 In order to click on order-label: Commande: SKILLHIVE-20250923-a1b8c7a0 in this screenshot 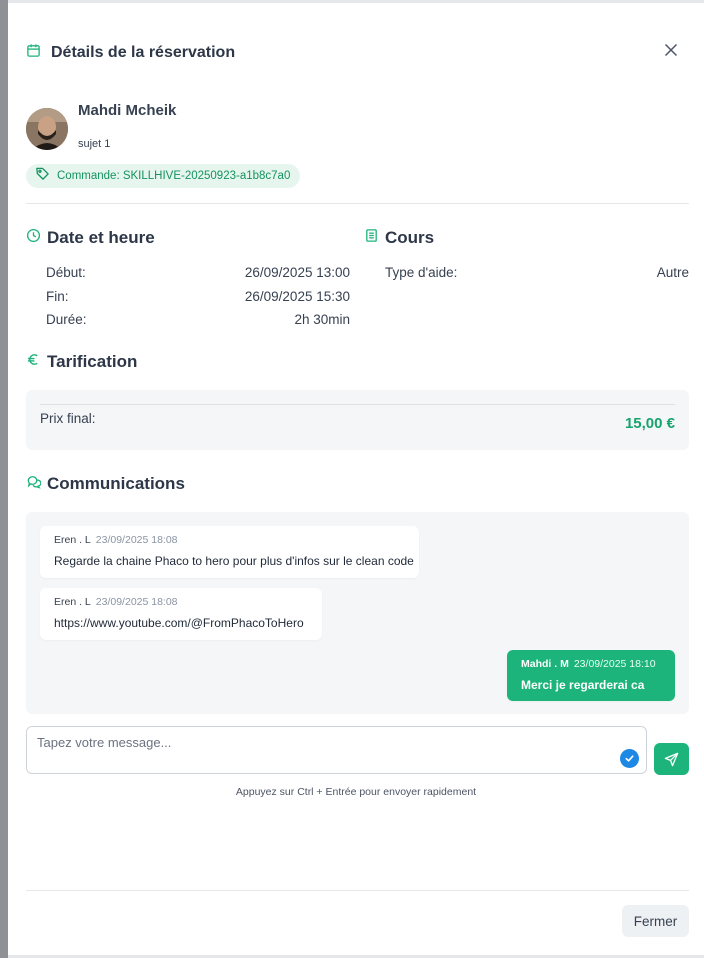, I will do `click(174, 176)`.